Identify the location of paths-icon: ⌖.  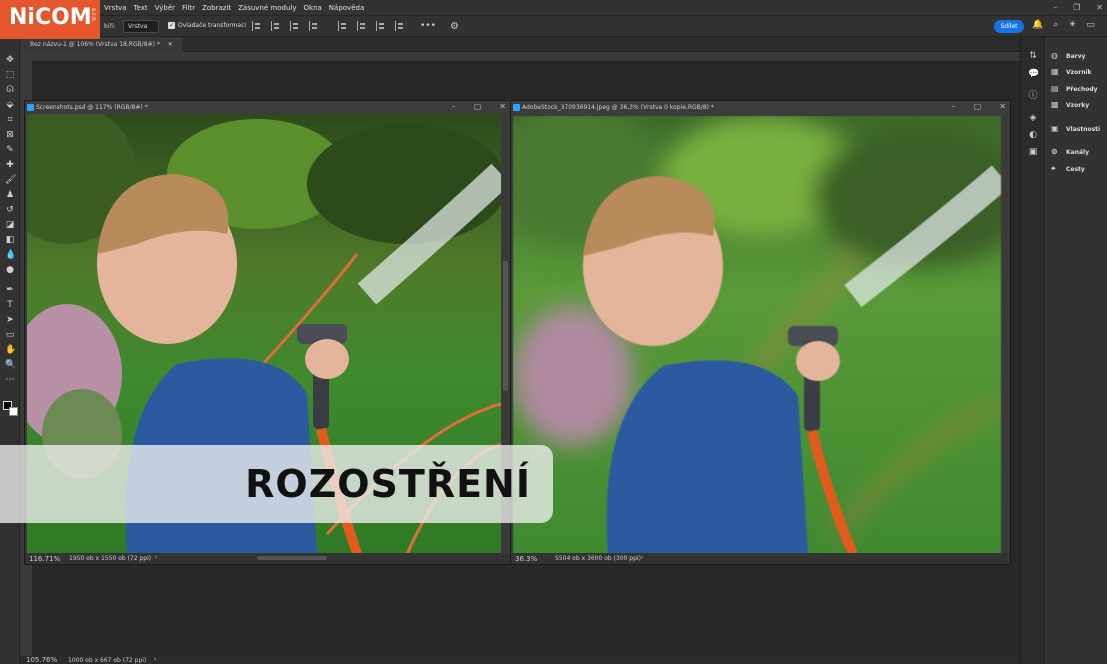
(1053, 168).